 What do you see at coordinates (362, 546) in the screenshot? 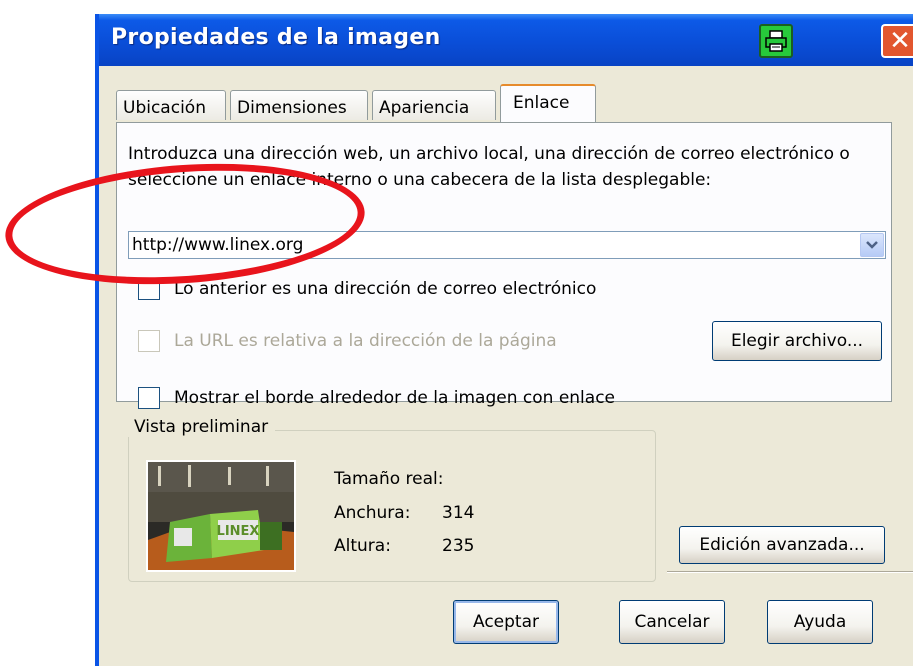
I see `height-label: Altura:` at bounding box center [362, 546].